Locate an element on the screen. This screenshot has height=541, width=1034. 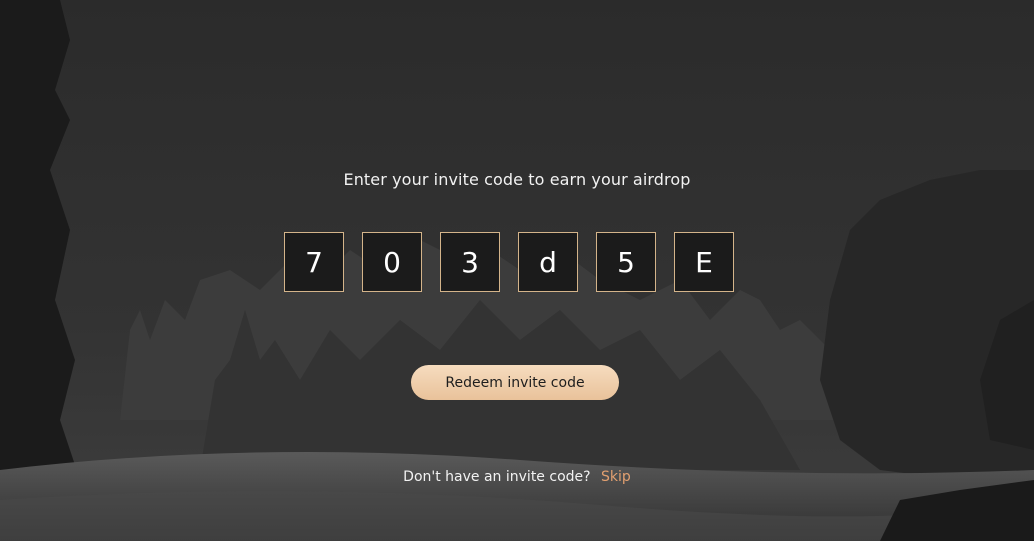
no-invite-code-text: Don't have an invite code? is located at coordinates (497, 477).